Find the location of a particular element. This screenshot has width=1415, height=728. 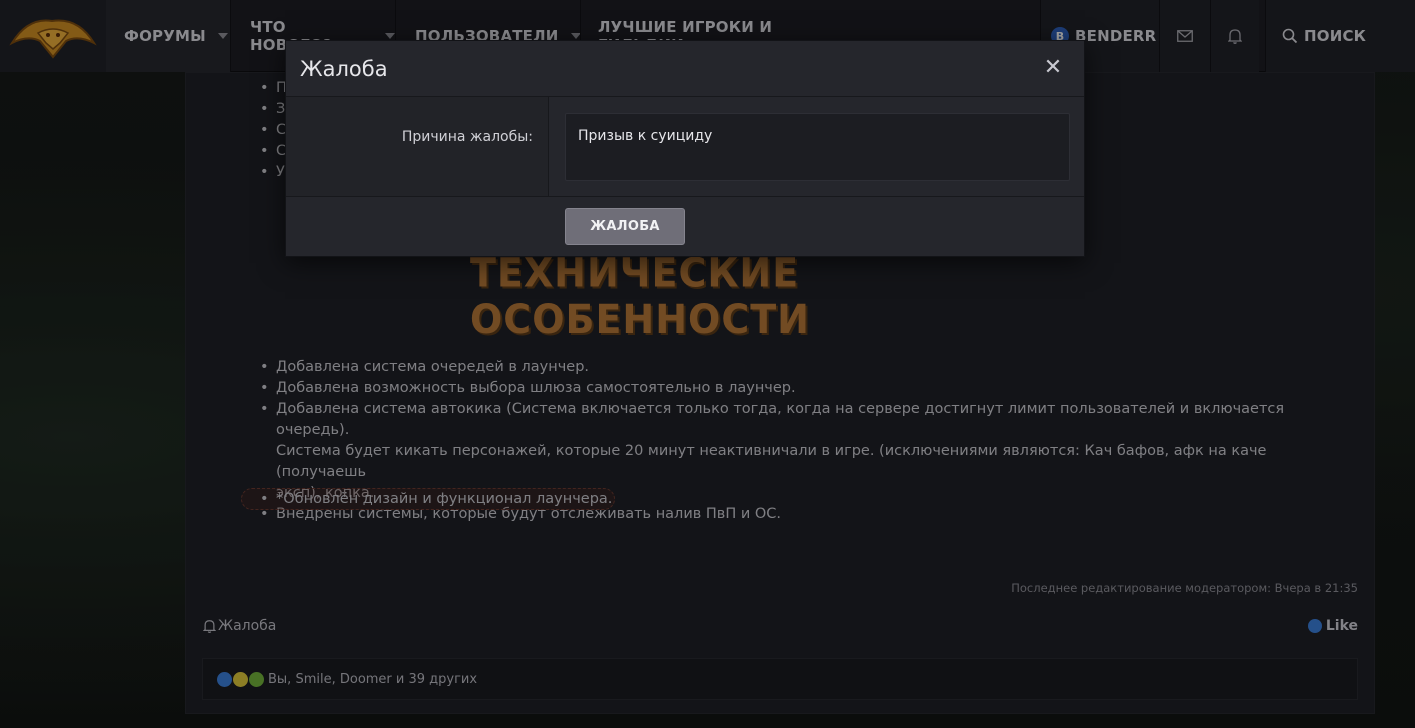

dialog-form-row: Причина жалобы: Призыв к суициду is located at coordinates (685, 147).